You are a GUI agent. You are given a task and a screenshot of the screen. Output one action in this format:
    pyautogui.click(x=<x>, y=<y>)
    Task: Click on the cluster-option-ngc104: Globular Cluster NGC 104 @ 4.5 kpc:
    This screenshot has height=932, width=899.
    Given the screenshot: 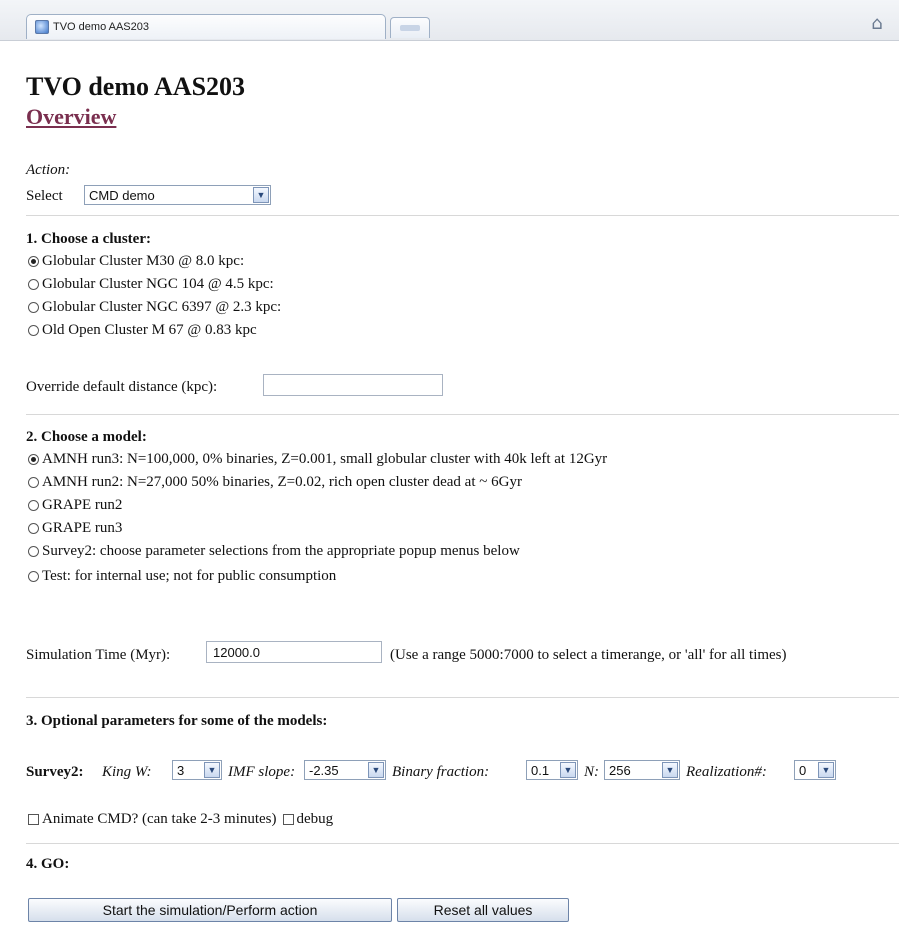 What is the action you would take?
    pyautogui.click(x=151, y=284)
    